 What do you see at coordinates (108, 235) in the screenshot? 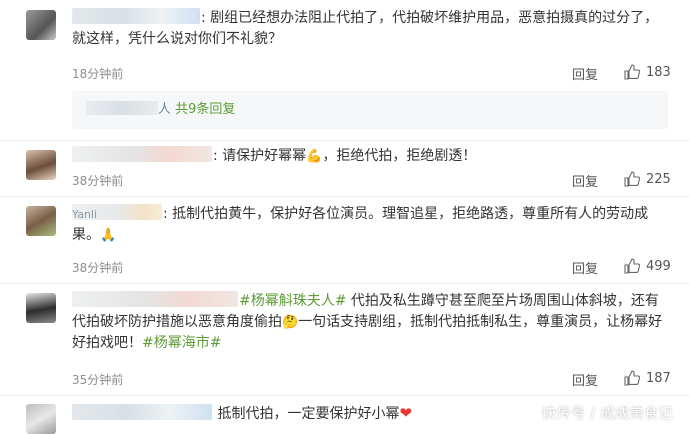
I see `praying-hands-emoji: 🙏` at bounding box center [108, 235].